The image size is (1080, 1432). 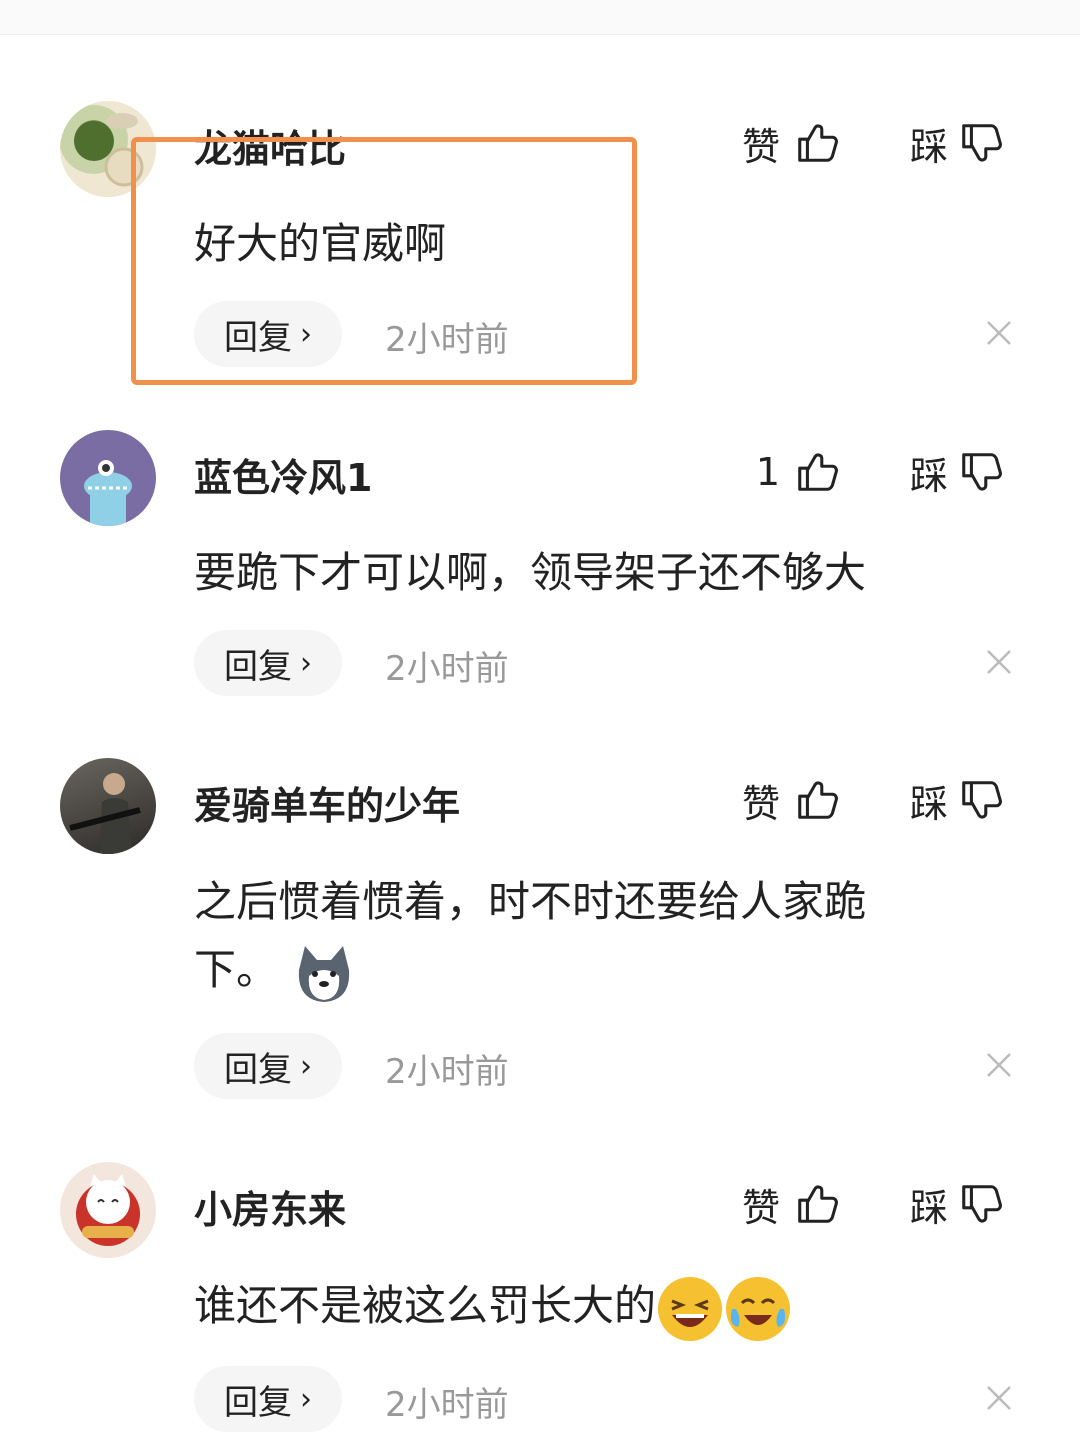 I want to click on laughing-emoji-icon, so click(x=690, y=1308).